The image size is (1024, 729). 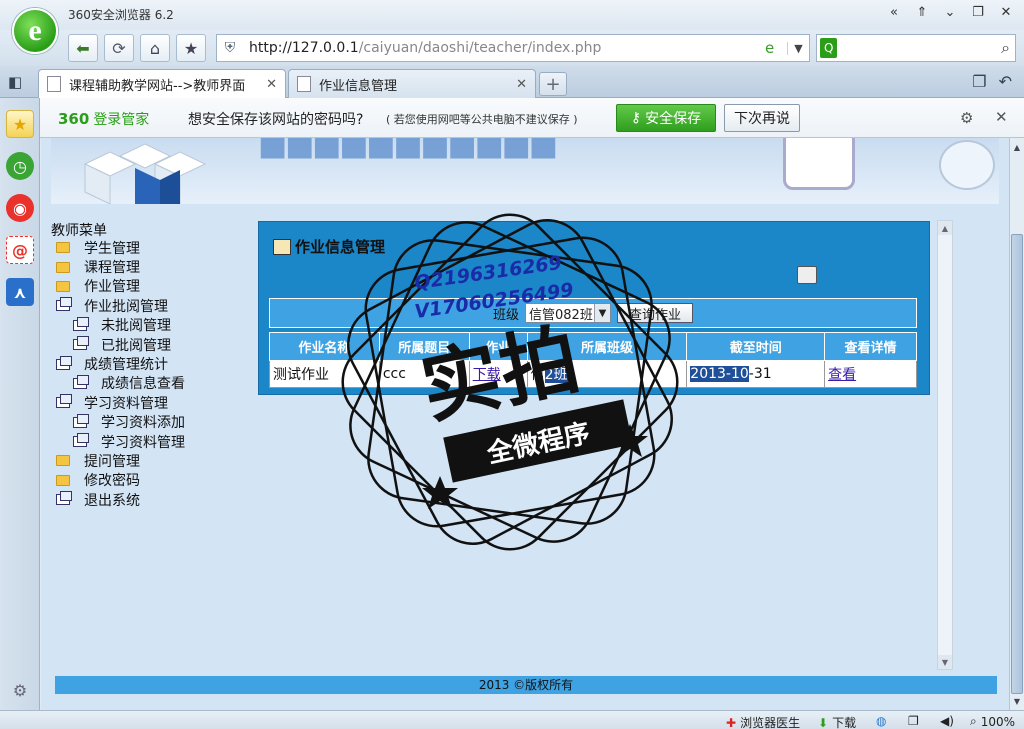 What do you see at coordinates (126, 365) in the screenshot?
I see `menu-item-label: 成绩管理统计` at bounding box center [126, 365].